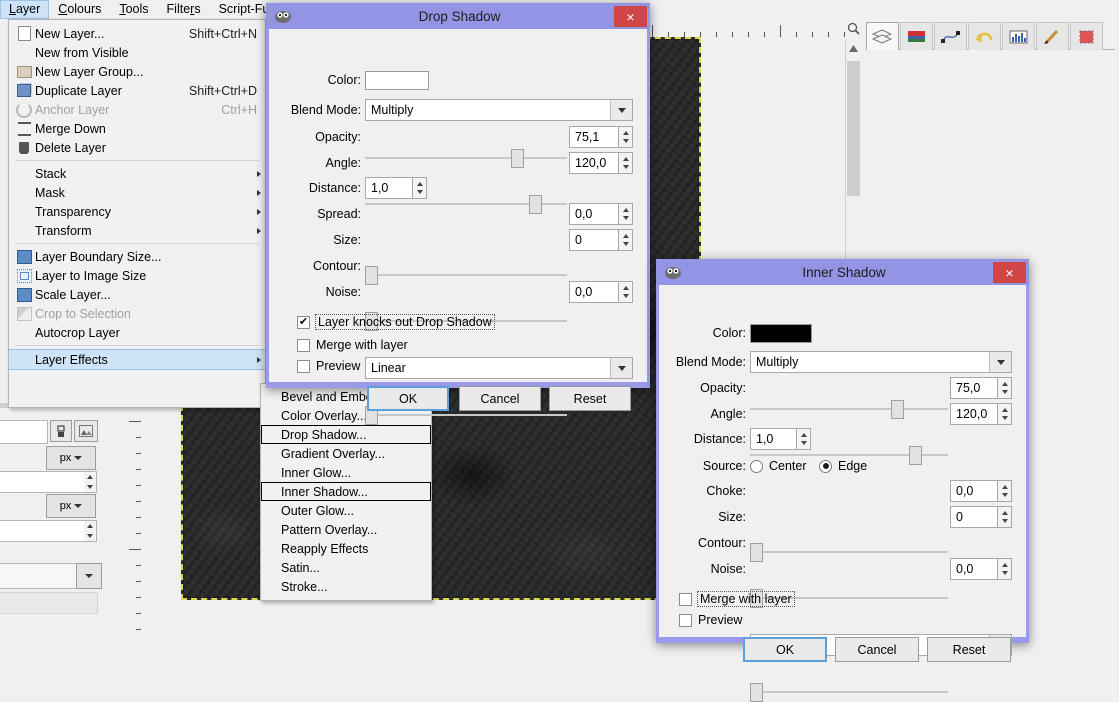  What do you see at coordinates (71, 506) in the screenshot?
I see `unit-selector-2: px` at bounding box center [71, 506].